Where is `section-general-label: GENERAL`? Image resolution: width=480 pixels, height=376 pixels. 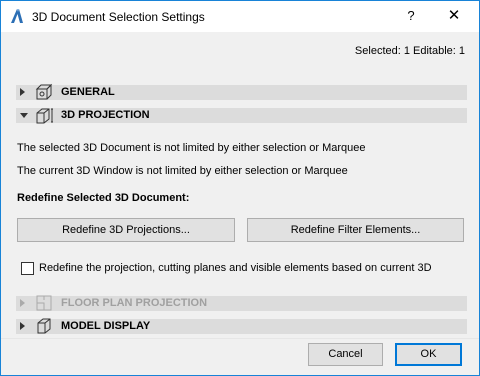 section-general-label: GENERAL is located at coordinates (88, 92).